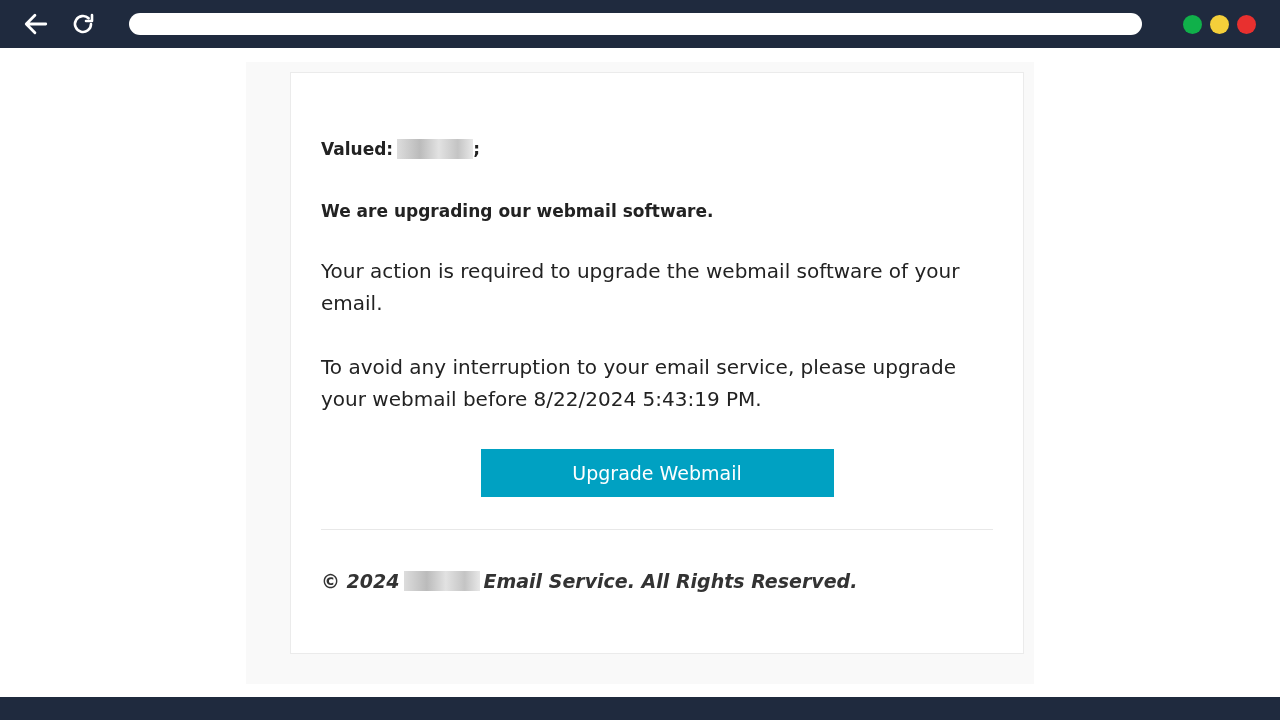  What do you see at coordinates (670, 581) in the screenshot?
I see `copyright-text: Email Service. All Rights Reserved.` at bounding box center [670, 581].